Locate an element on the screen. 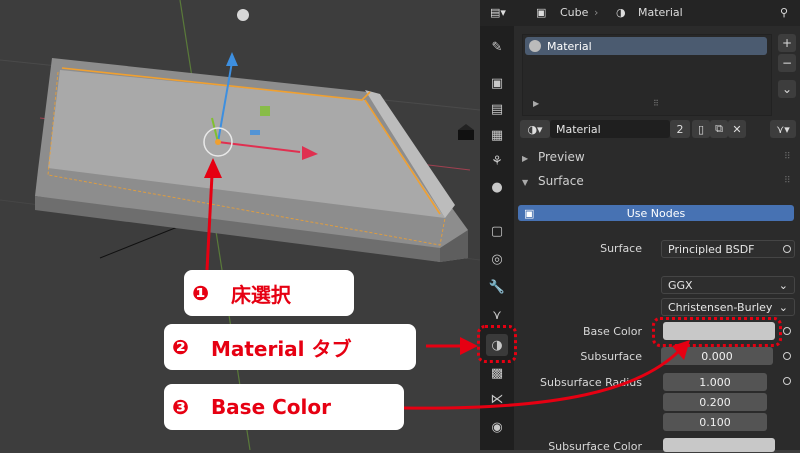 Image resolution: width=800 pixels, height=453 pixels. particles-tab-icon: ⋎ is located at coordinates (497, 315).